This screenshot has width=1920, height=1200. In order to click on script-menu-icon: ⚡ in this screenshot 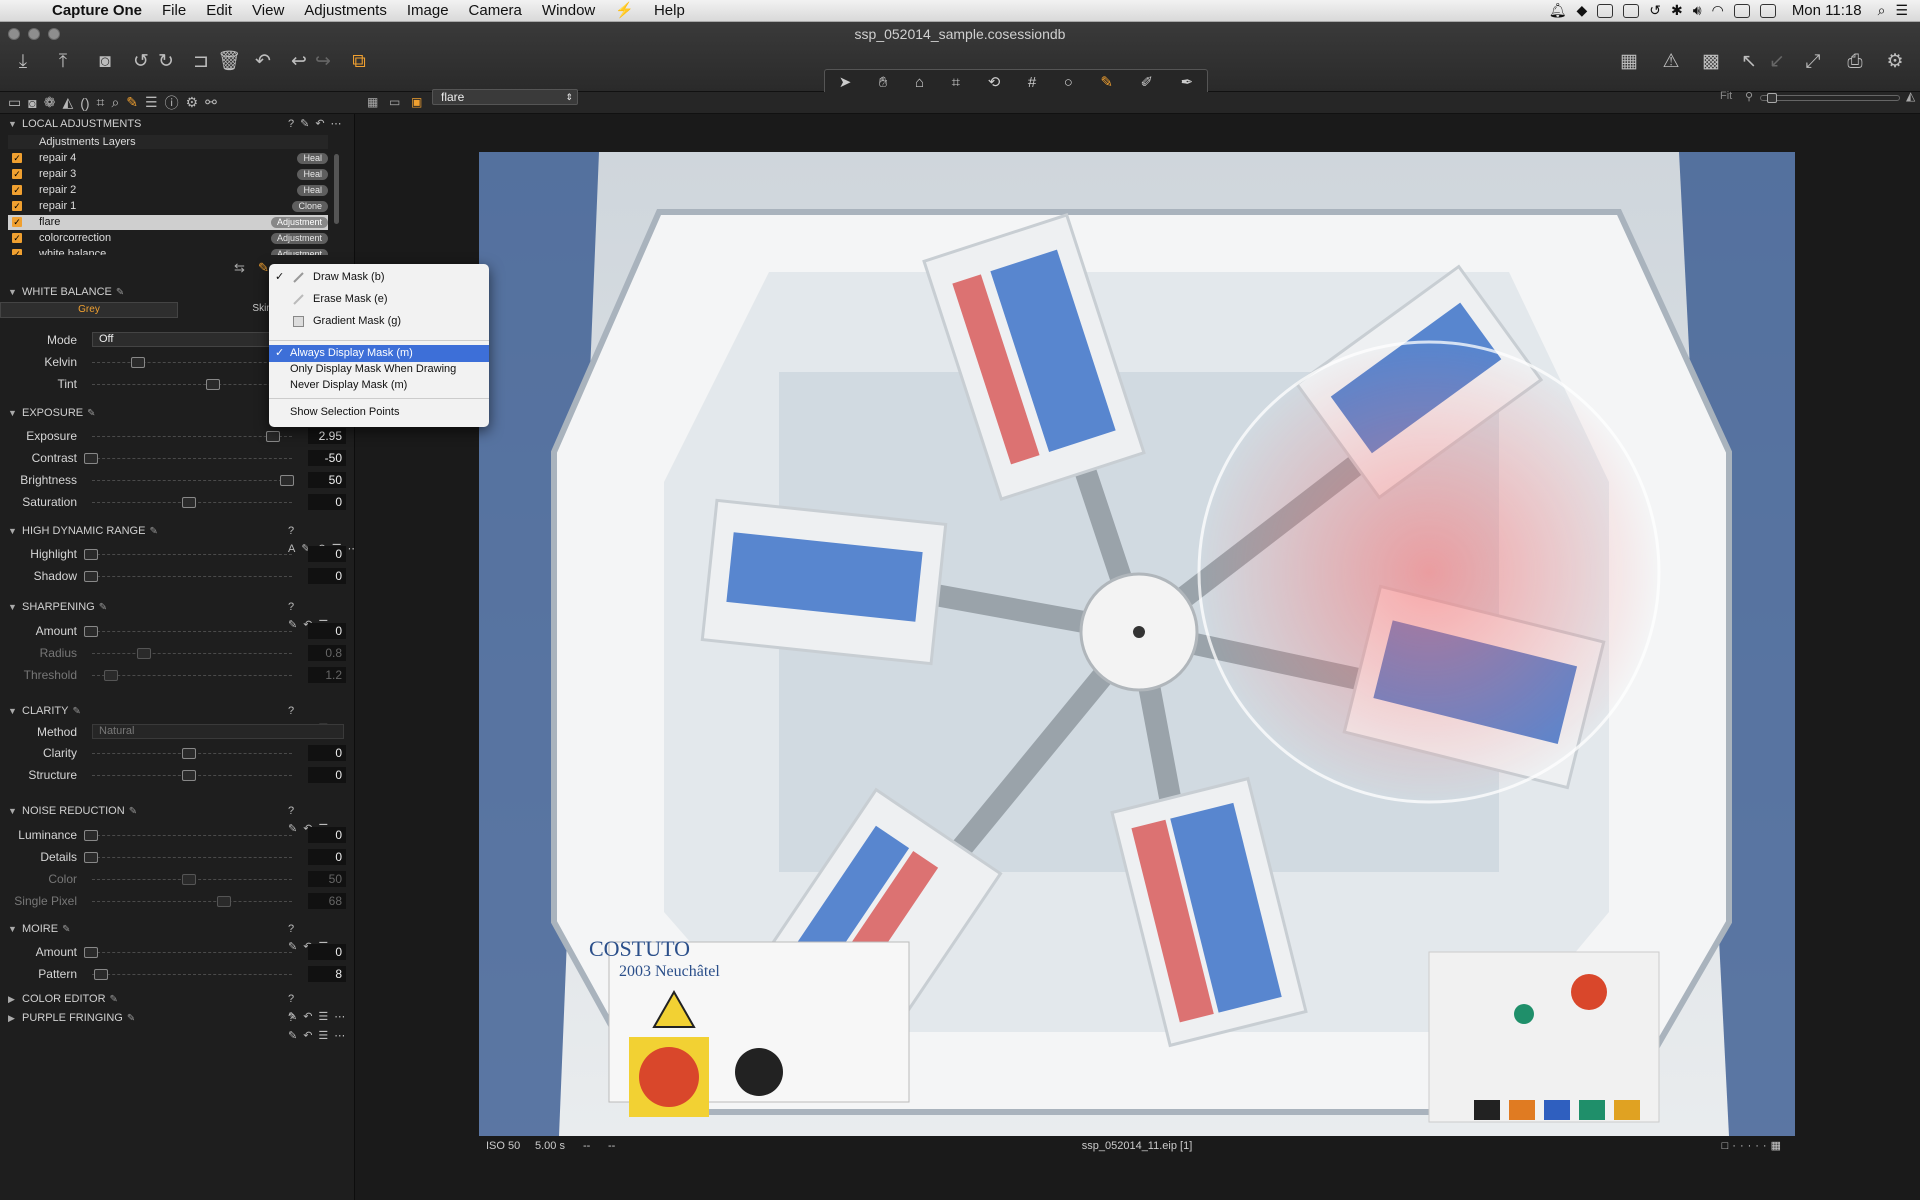, I will do `click(624, 11)`.